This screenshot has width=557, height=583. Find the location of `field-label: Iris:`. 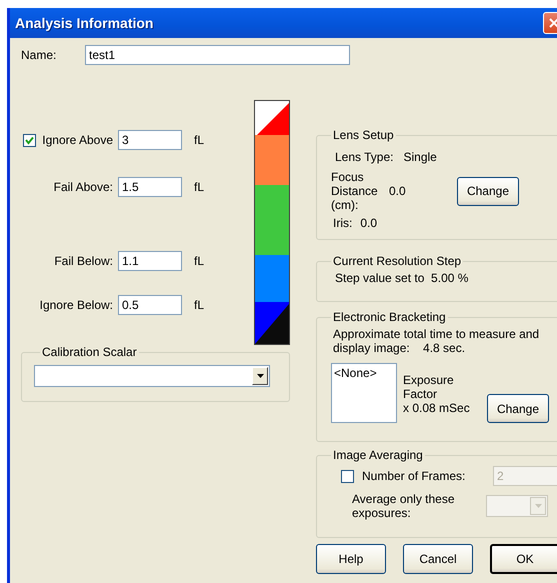

field-label: Iris: is located at coordinates (342, 223).